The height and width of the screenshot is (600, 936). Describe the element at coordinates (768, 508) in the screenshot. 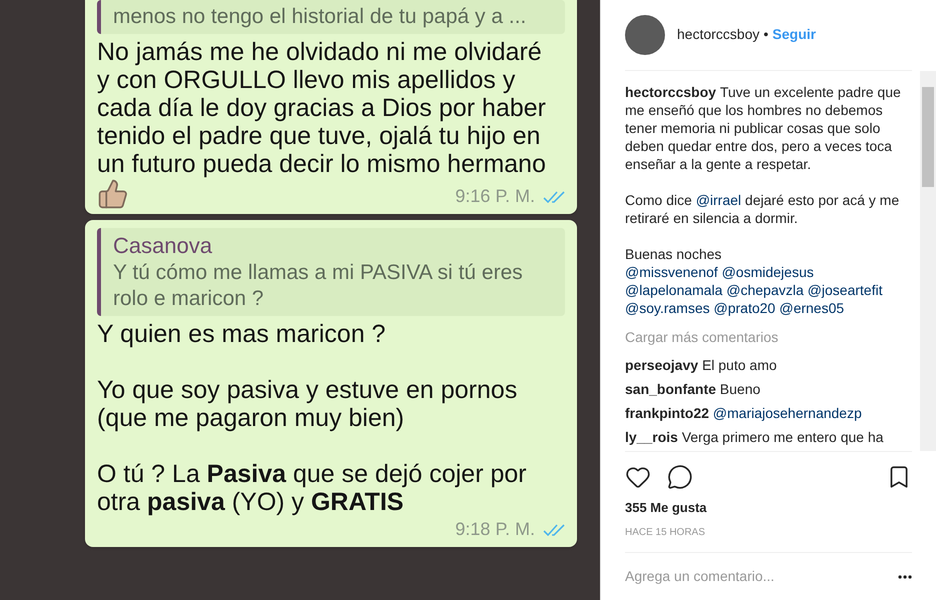

I see `likes-count: 355 Me gusta` at that location.